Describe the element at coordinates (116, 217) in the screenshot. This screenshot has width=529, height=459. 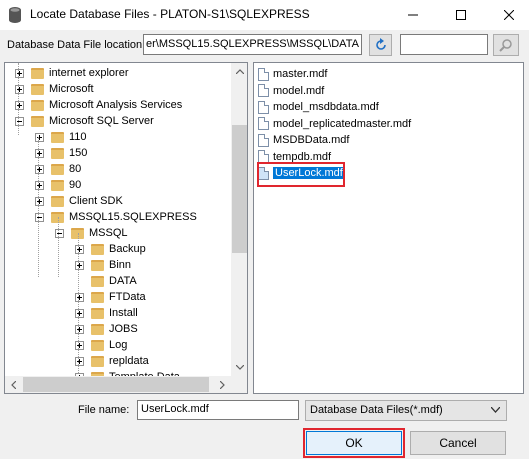
I see `tree-item: MSSQL15.SQLEXPRESS` at that location.